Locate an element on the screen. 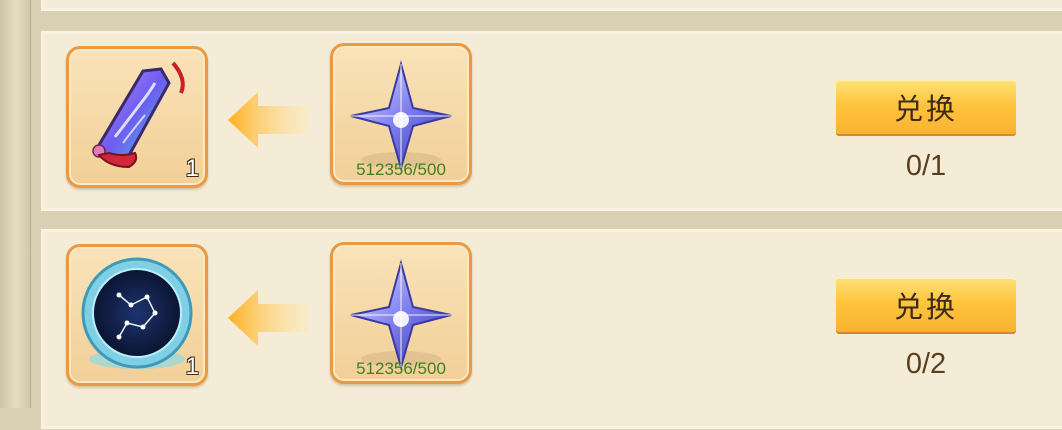 This screenshot has width=1062, height=430. purple-pendant-icon is located at coordinates (138, 115).